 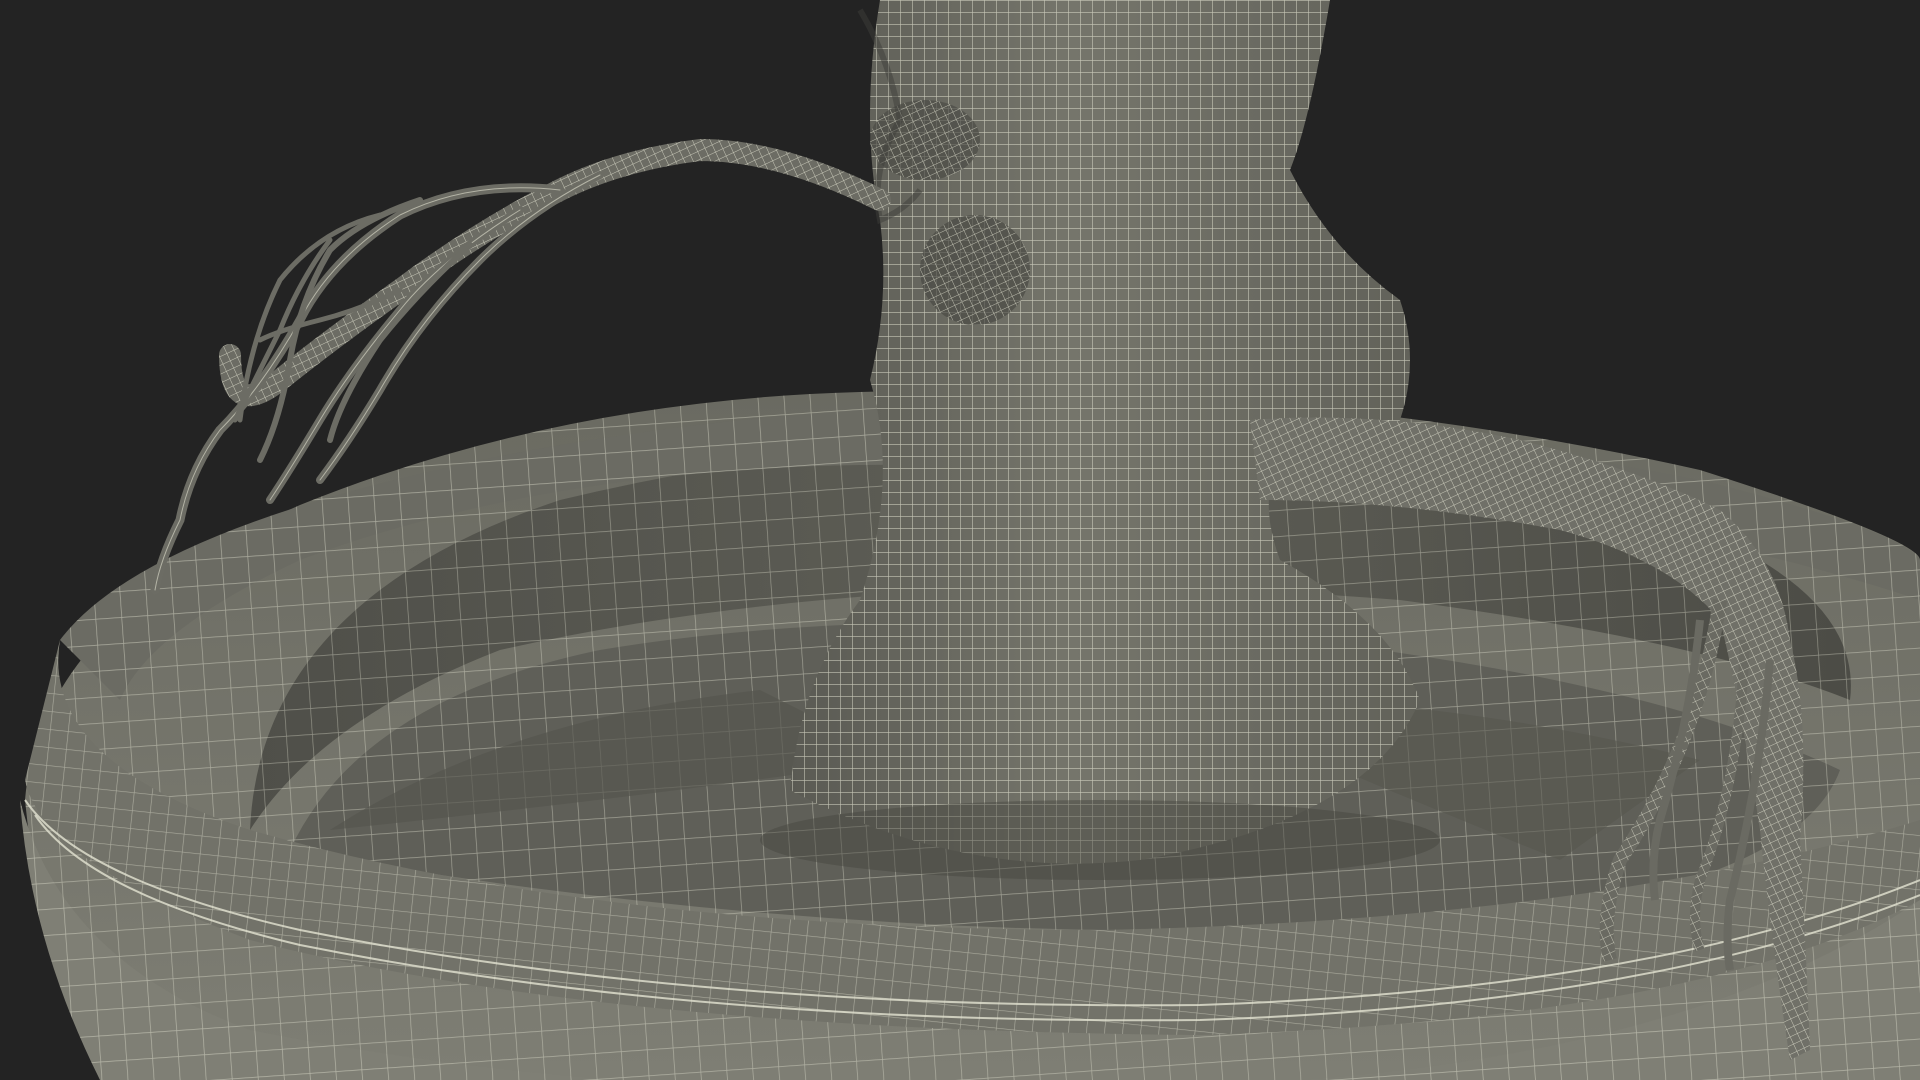 I want to click on trunk-base-shadow, so click(x=1100, y=840).